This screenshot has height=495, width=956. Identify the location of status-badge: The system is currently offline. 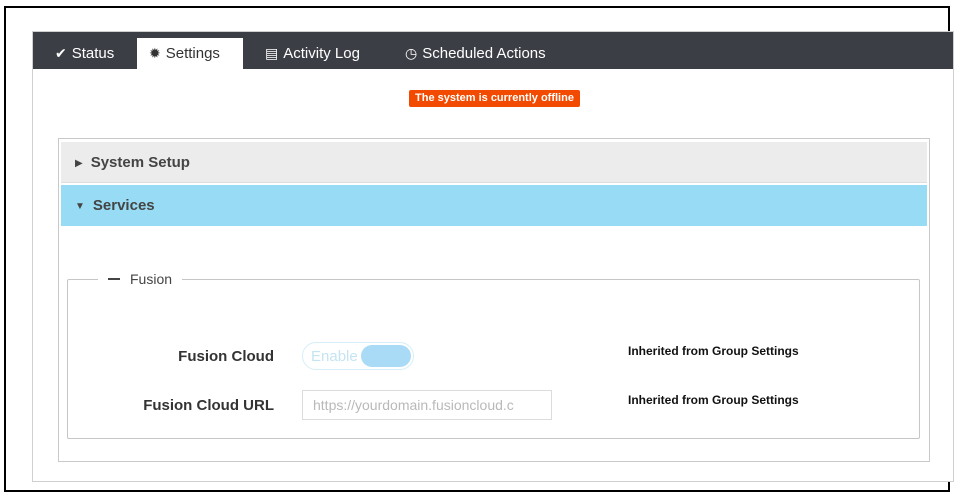
(494, 98).